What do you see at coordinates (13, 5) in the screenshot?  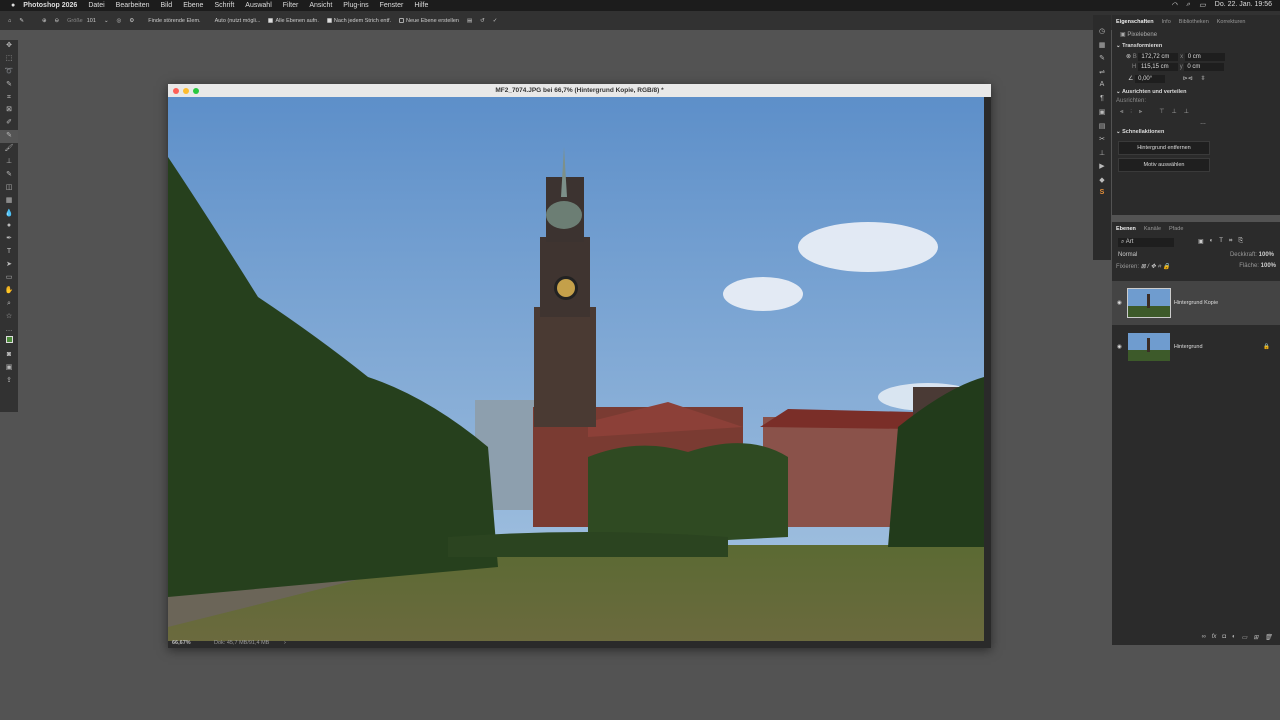 I see `apple-icon: ●` at bounding box center [13, 5].